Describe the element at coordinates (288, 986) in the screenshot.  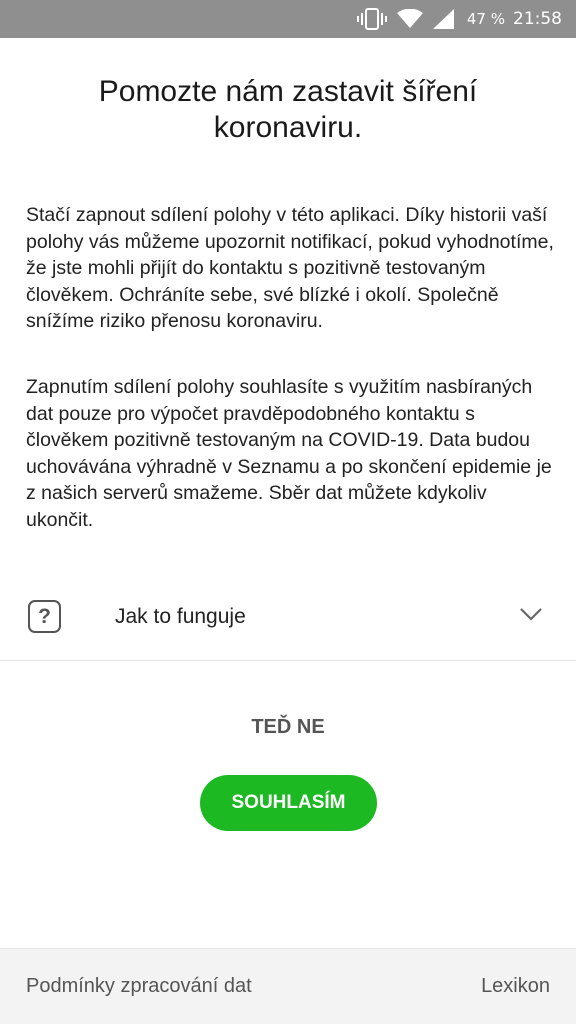
I see `footer: Podmínky zpracování dat Lexikon` at that location.